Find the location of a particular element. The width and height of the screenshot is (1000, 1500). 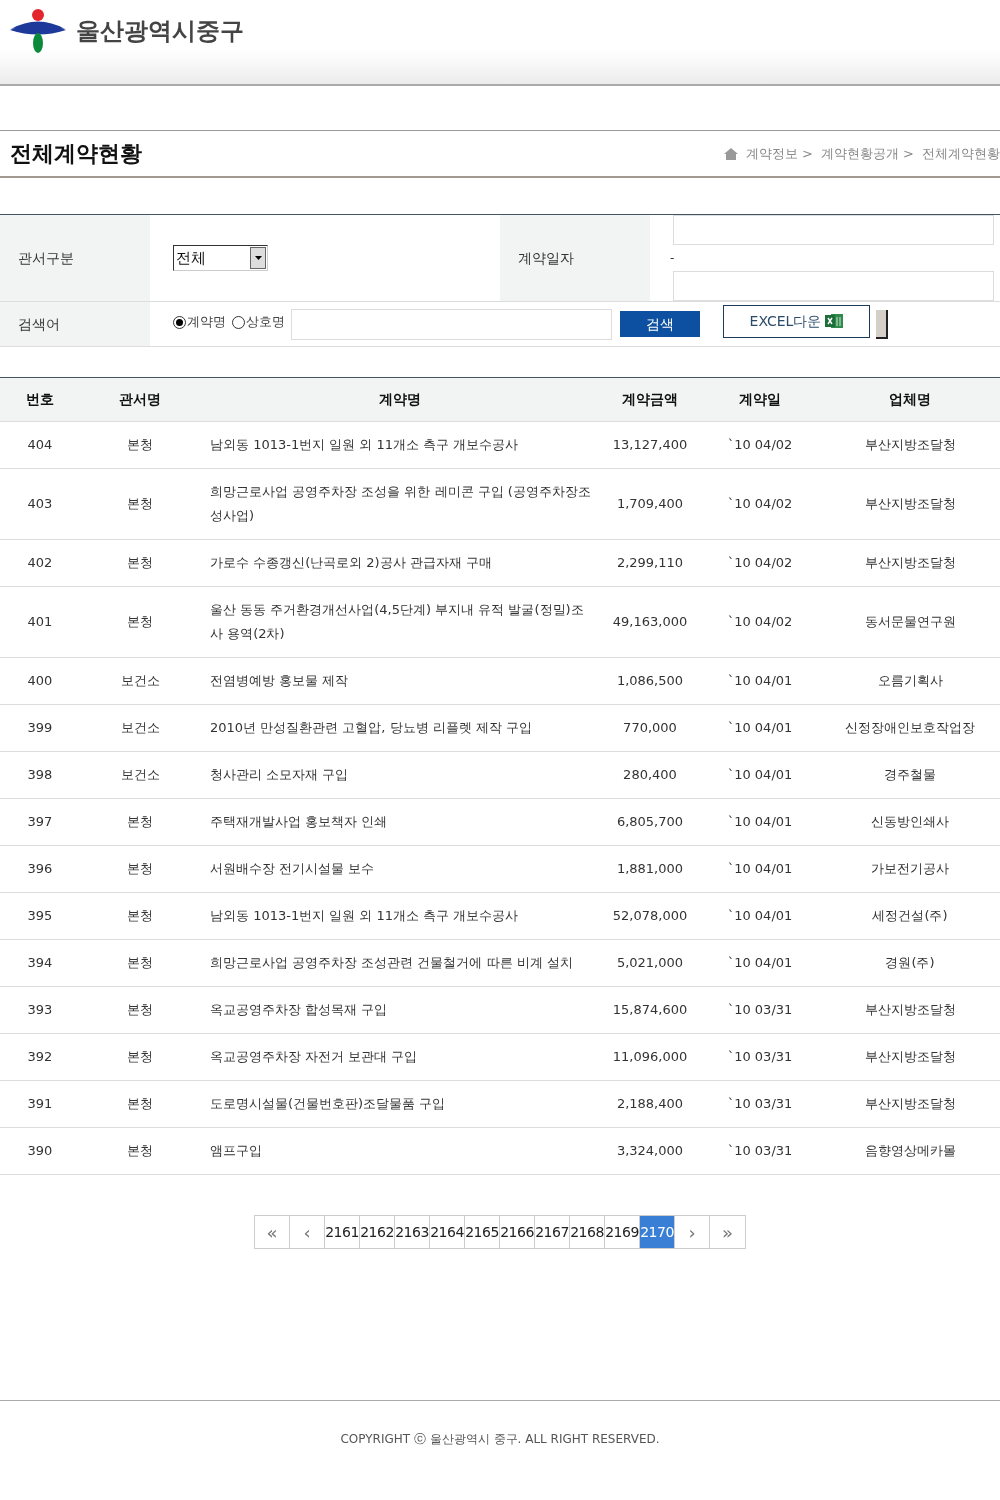

breadcrumb-link: 계약현황공개 > is located at coordinates (867, 153).